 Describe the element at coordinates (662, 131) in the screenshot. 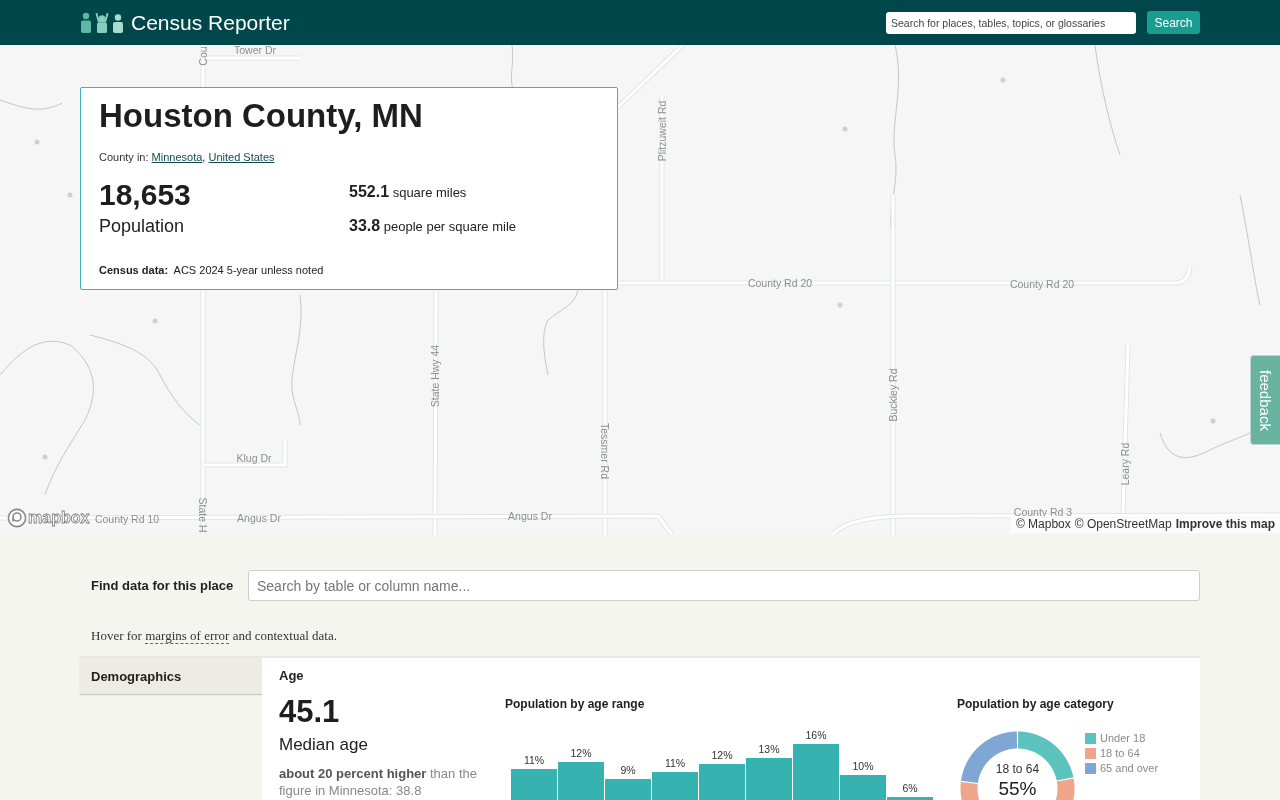

I see `road-label: Plitzuweit Rd` at that location.